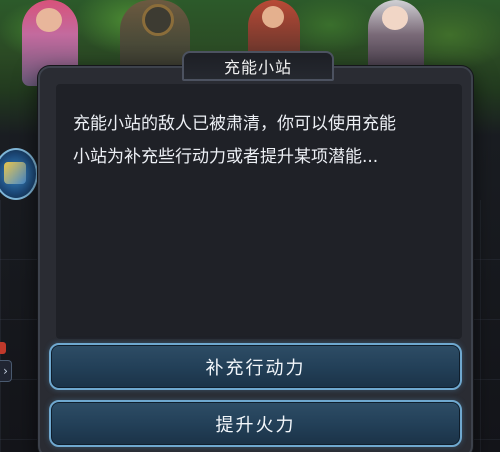 The width and height of the screenshot is (500, 452). Describe the element at coordinates (15, 173) in the screenshot. I see `charge-station-emblem` at that location.